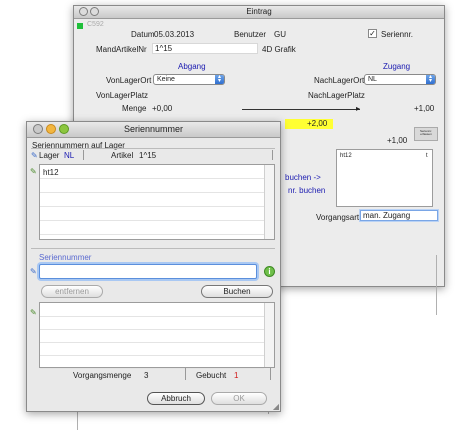 The image size is (455, 430). What do you see at coordinates (143, 34) in the screenshot?
I see `datum-label: Datum` at bounding box center [143, 34].